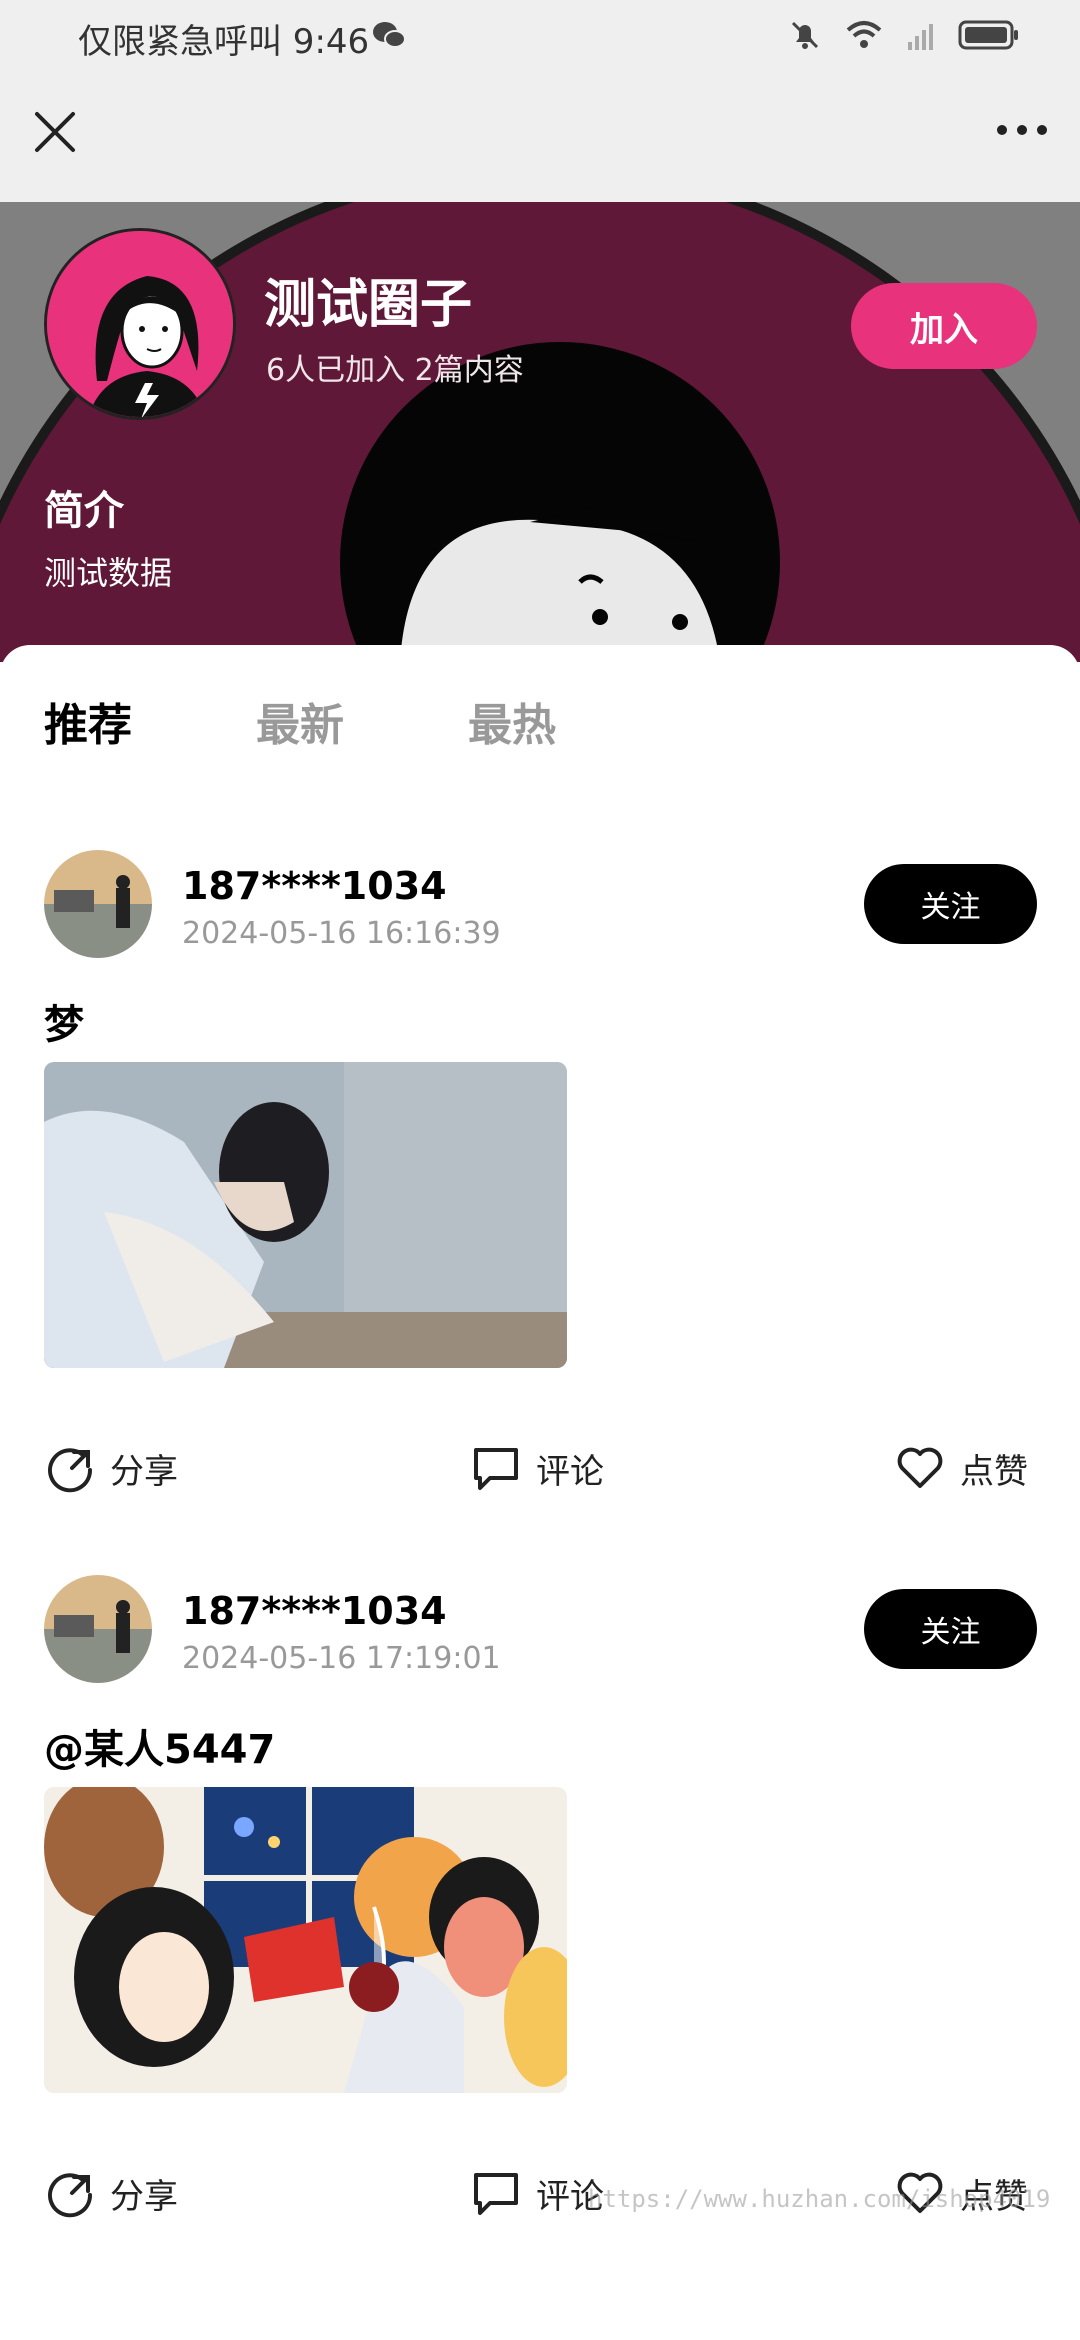  I want to click on wechat-icon, so click(389, 35).